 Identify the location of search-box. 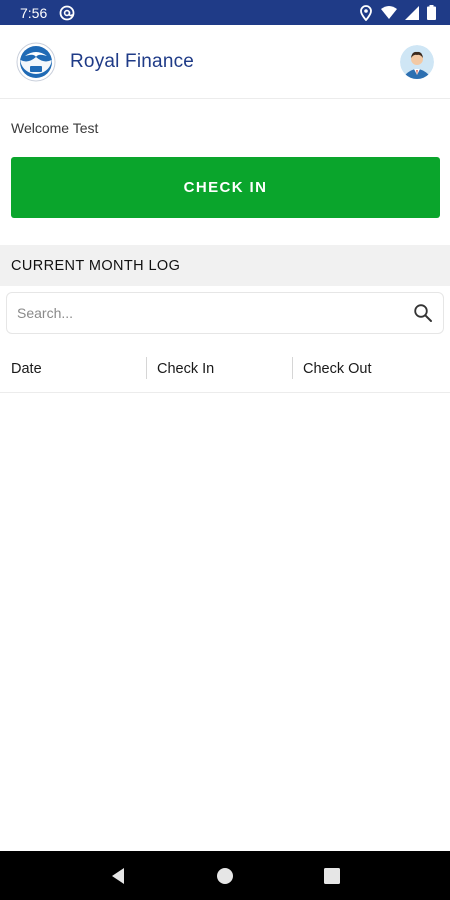
(225, 313).